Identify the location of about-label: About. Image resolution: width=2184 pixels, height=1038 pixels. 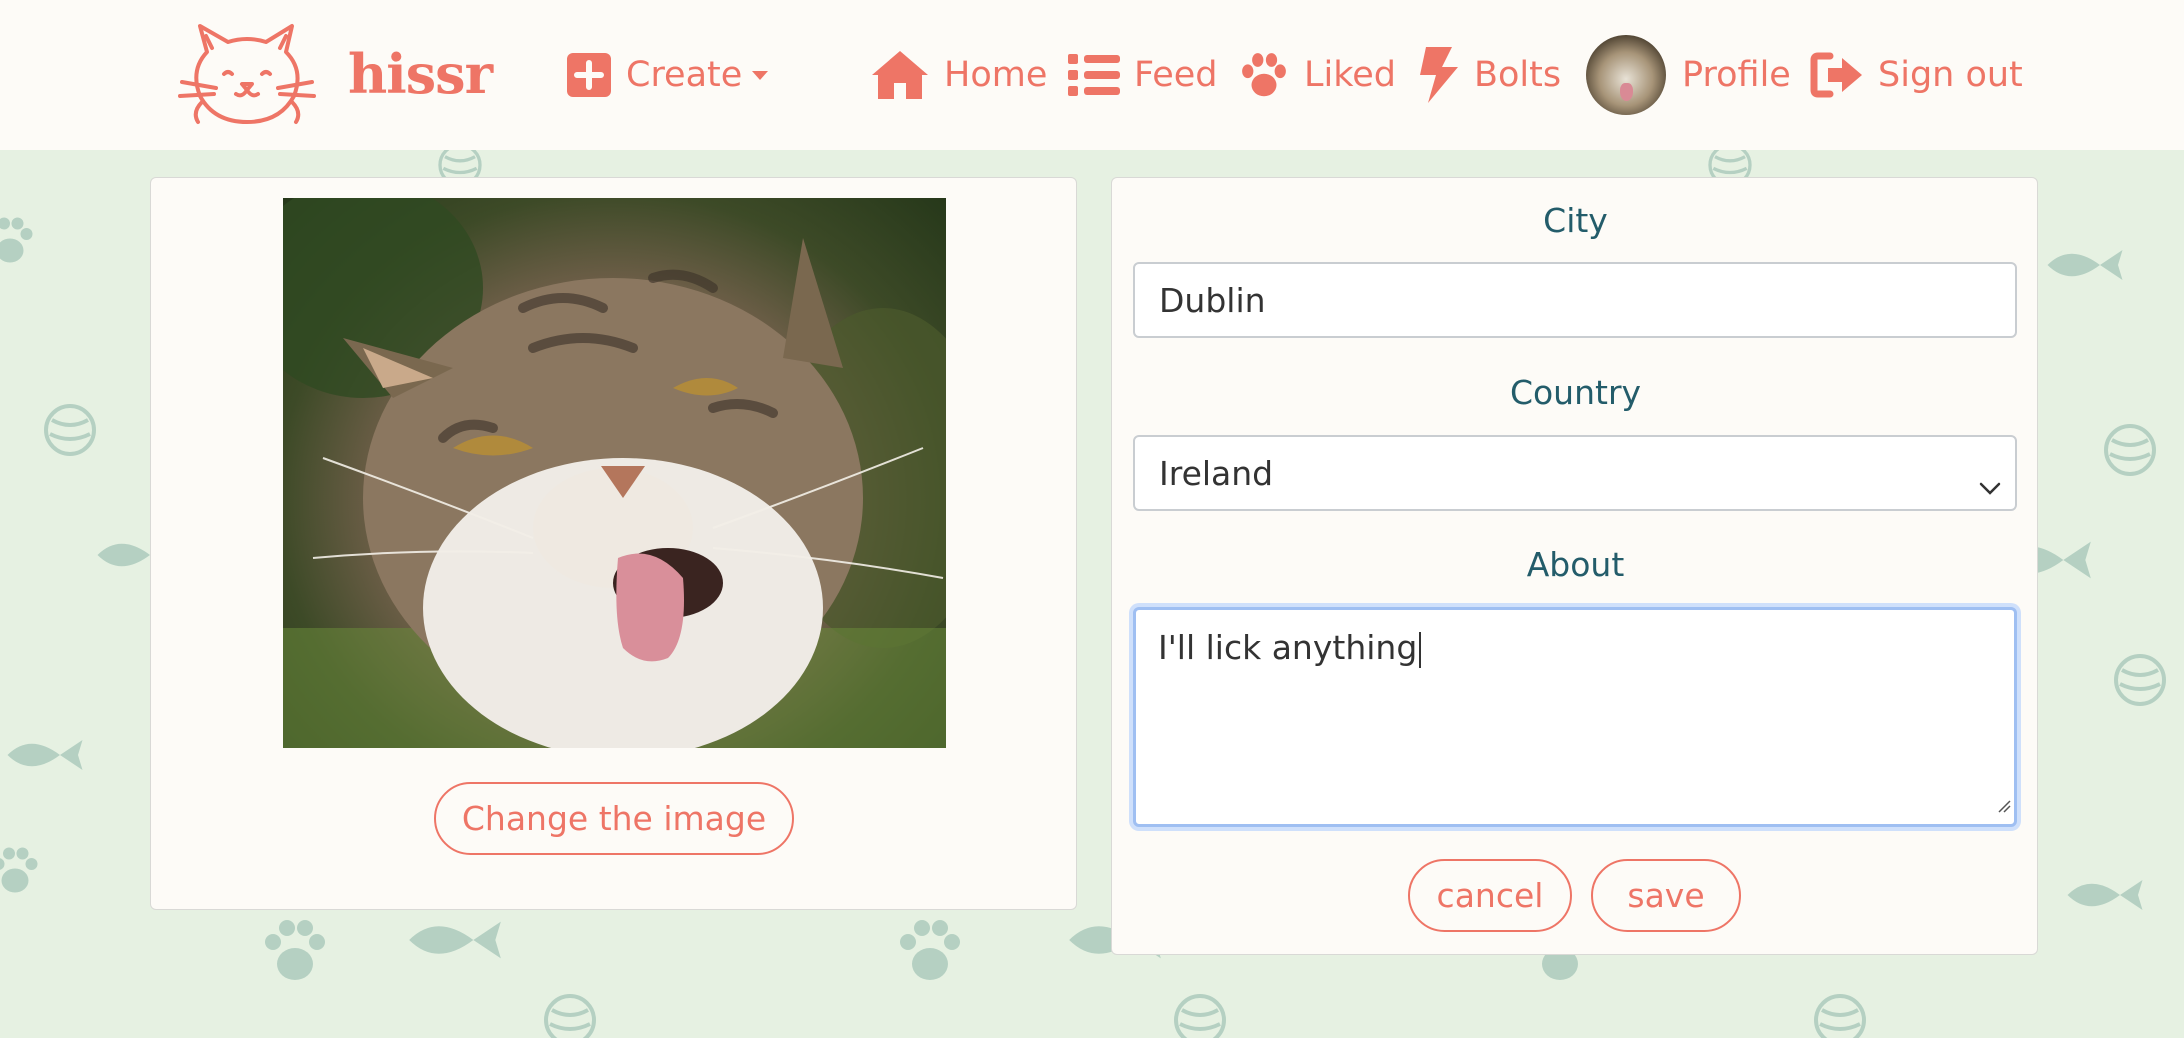
(1575, 564).